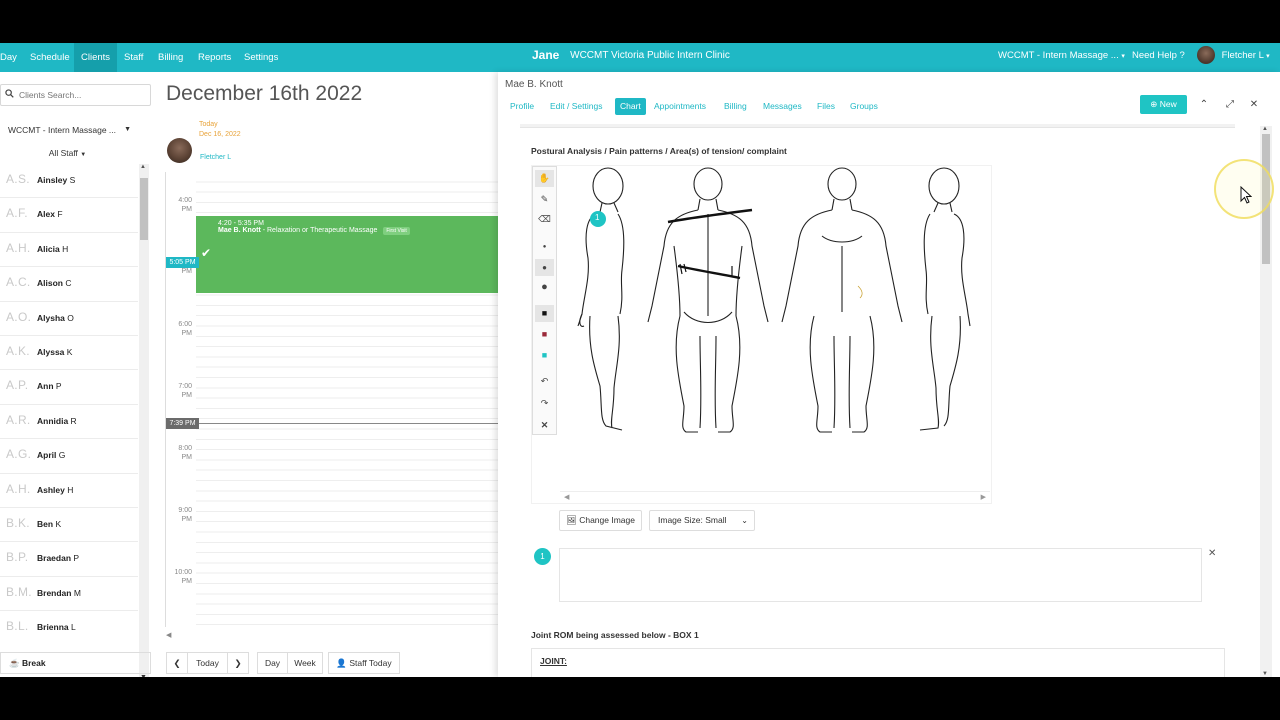 Image resolution: width=1280 pixels, height=720 pixels. I want to click on hour-value: 6:00, so click(185, 324).